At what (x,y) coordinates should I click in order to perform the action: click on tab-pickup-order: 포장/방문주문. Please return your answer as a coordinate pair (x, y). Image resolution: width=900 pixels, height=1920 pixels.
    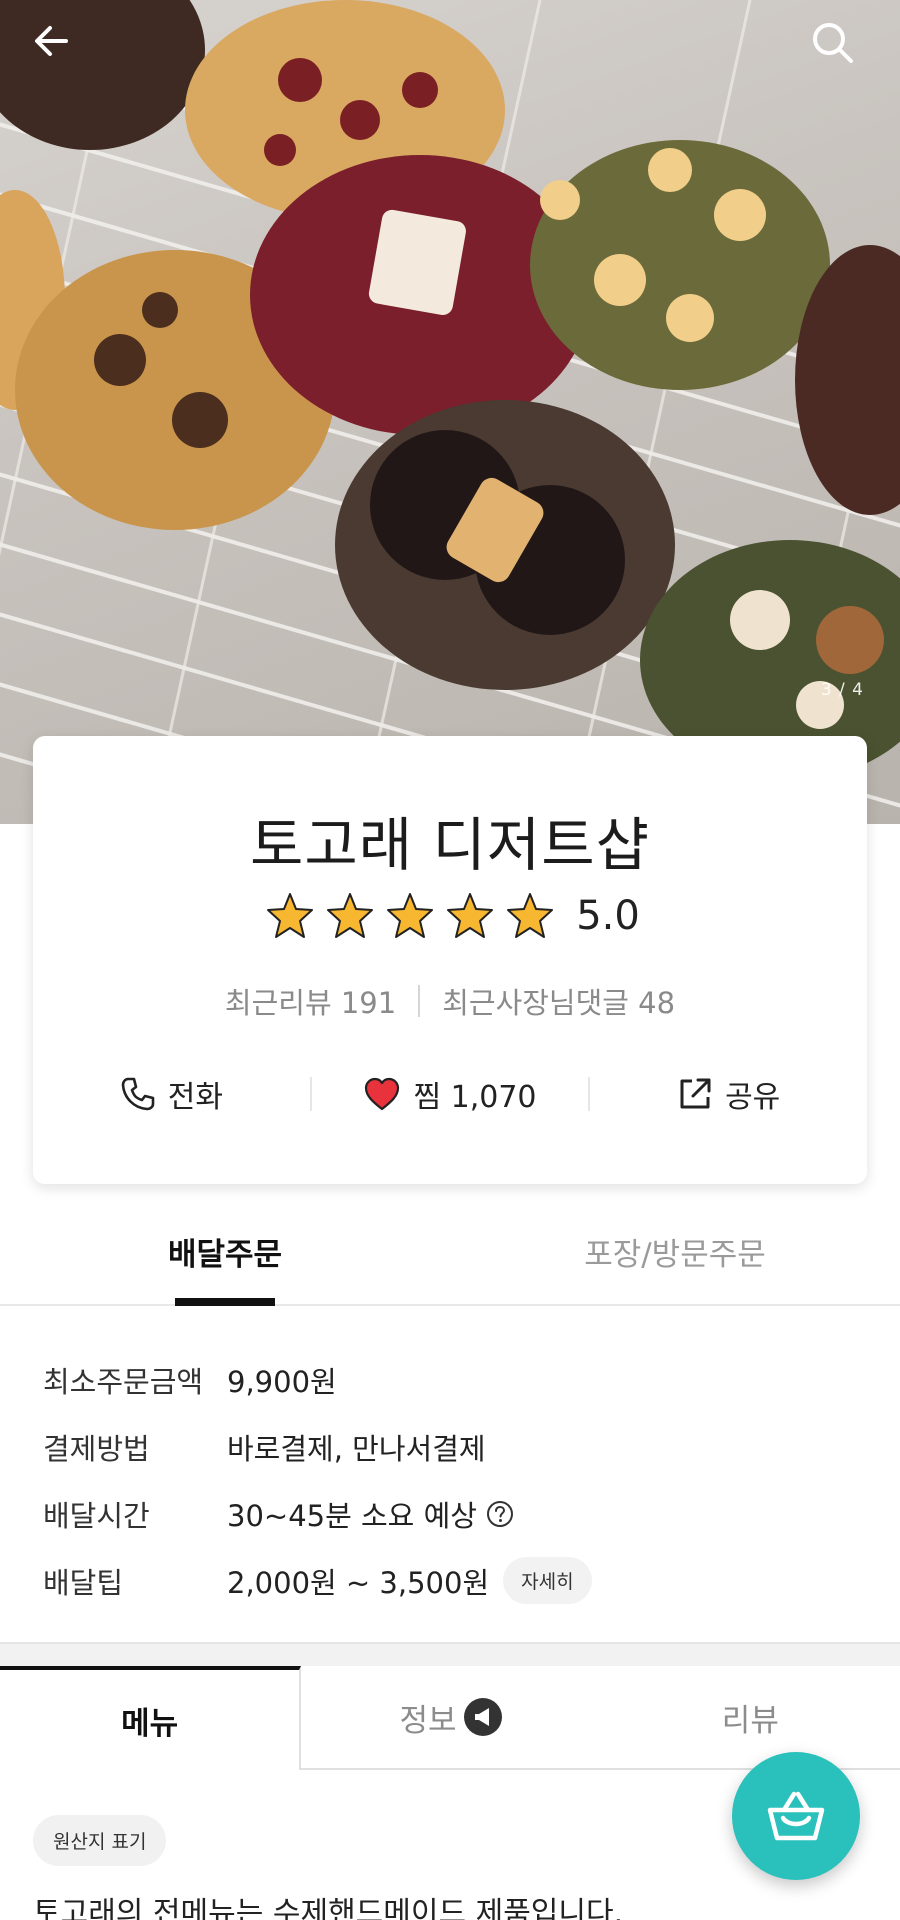
    Looking at the image, I should click on (675, 1251).